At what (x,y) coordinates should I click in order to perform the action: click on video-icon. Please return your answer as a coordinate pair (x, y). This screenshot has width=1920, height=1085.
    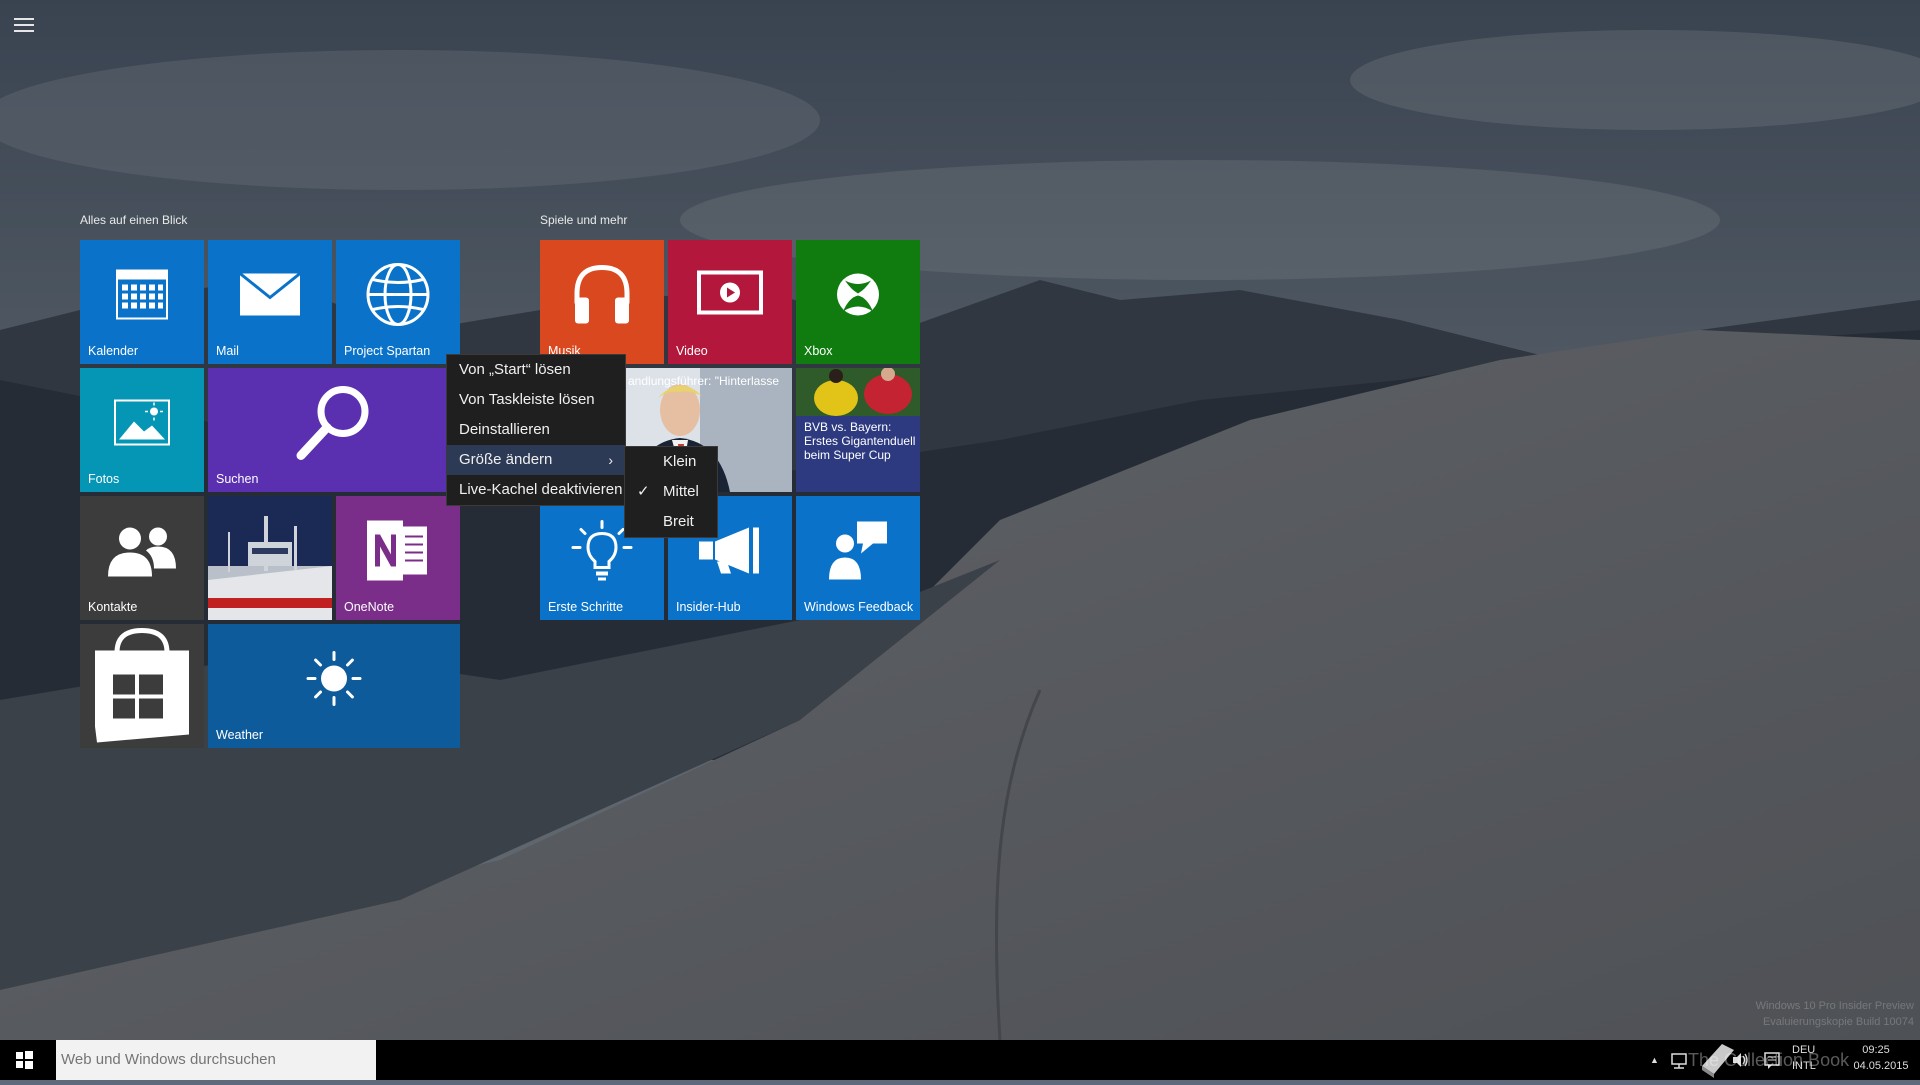
    Looking at the image, I should click on (730, 297).